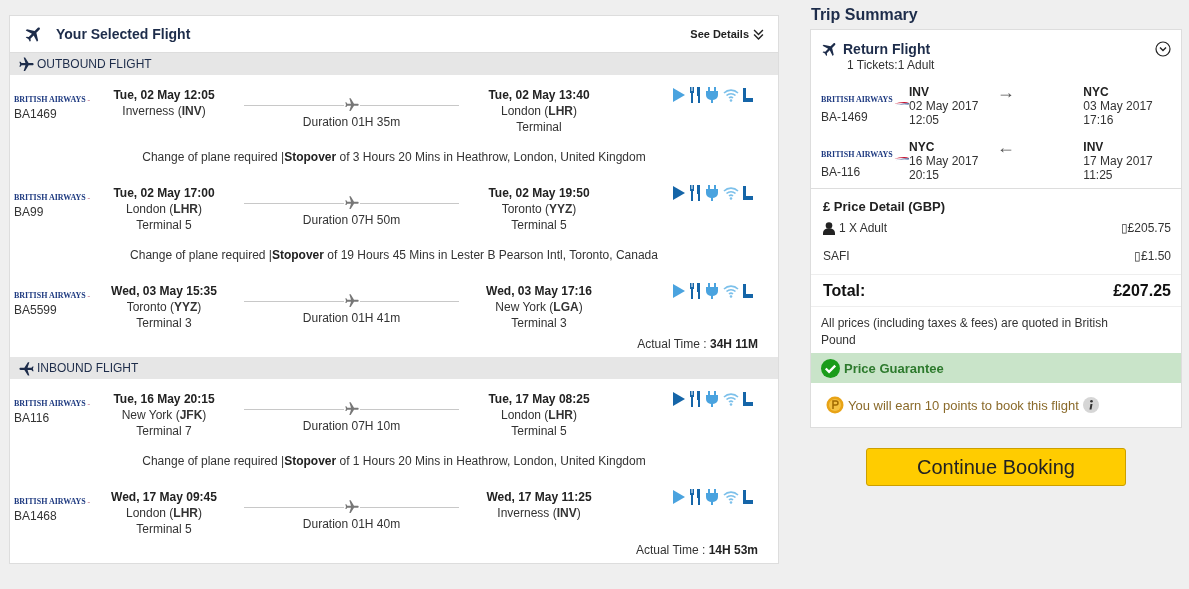  What do you see at coordinates (164, 95) in the screenshot?
I see `departure-time: Tue, 02 May 12:05` at bounding box center [164, 95].